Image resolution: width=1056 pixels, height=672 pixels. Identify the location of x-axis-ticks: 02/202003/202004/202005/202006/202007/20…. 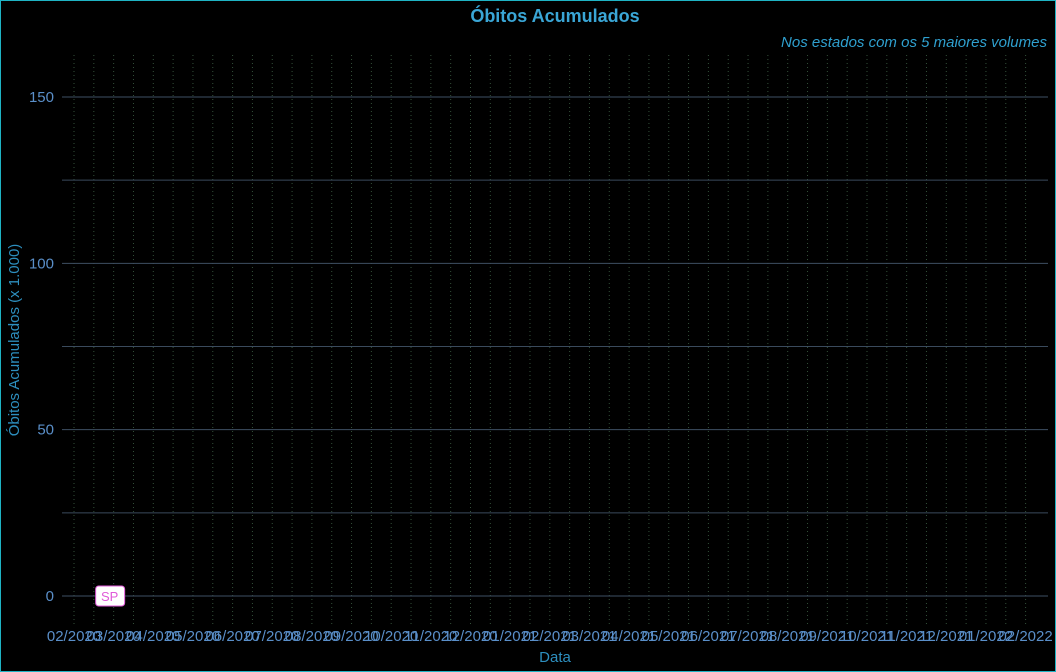
(550, 636).